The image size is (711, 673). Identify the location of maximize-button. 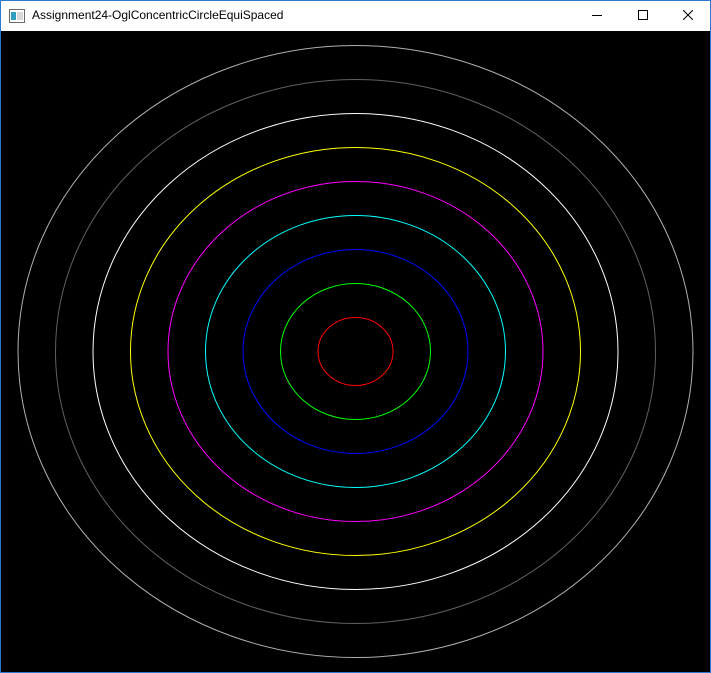
(643, 16).